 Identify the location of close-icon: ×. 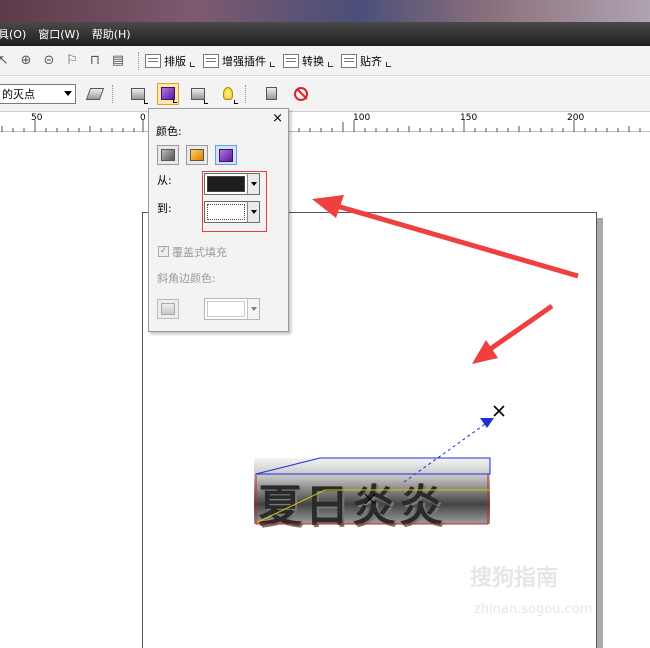
(277, 118).